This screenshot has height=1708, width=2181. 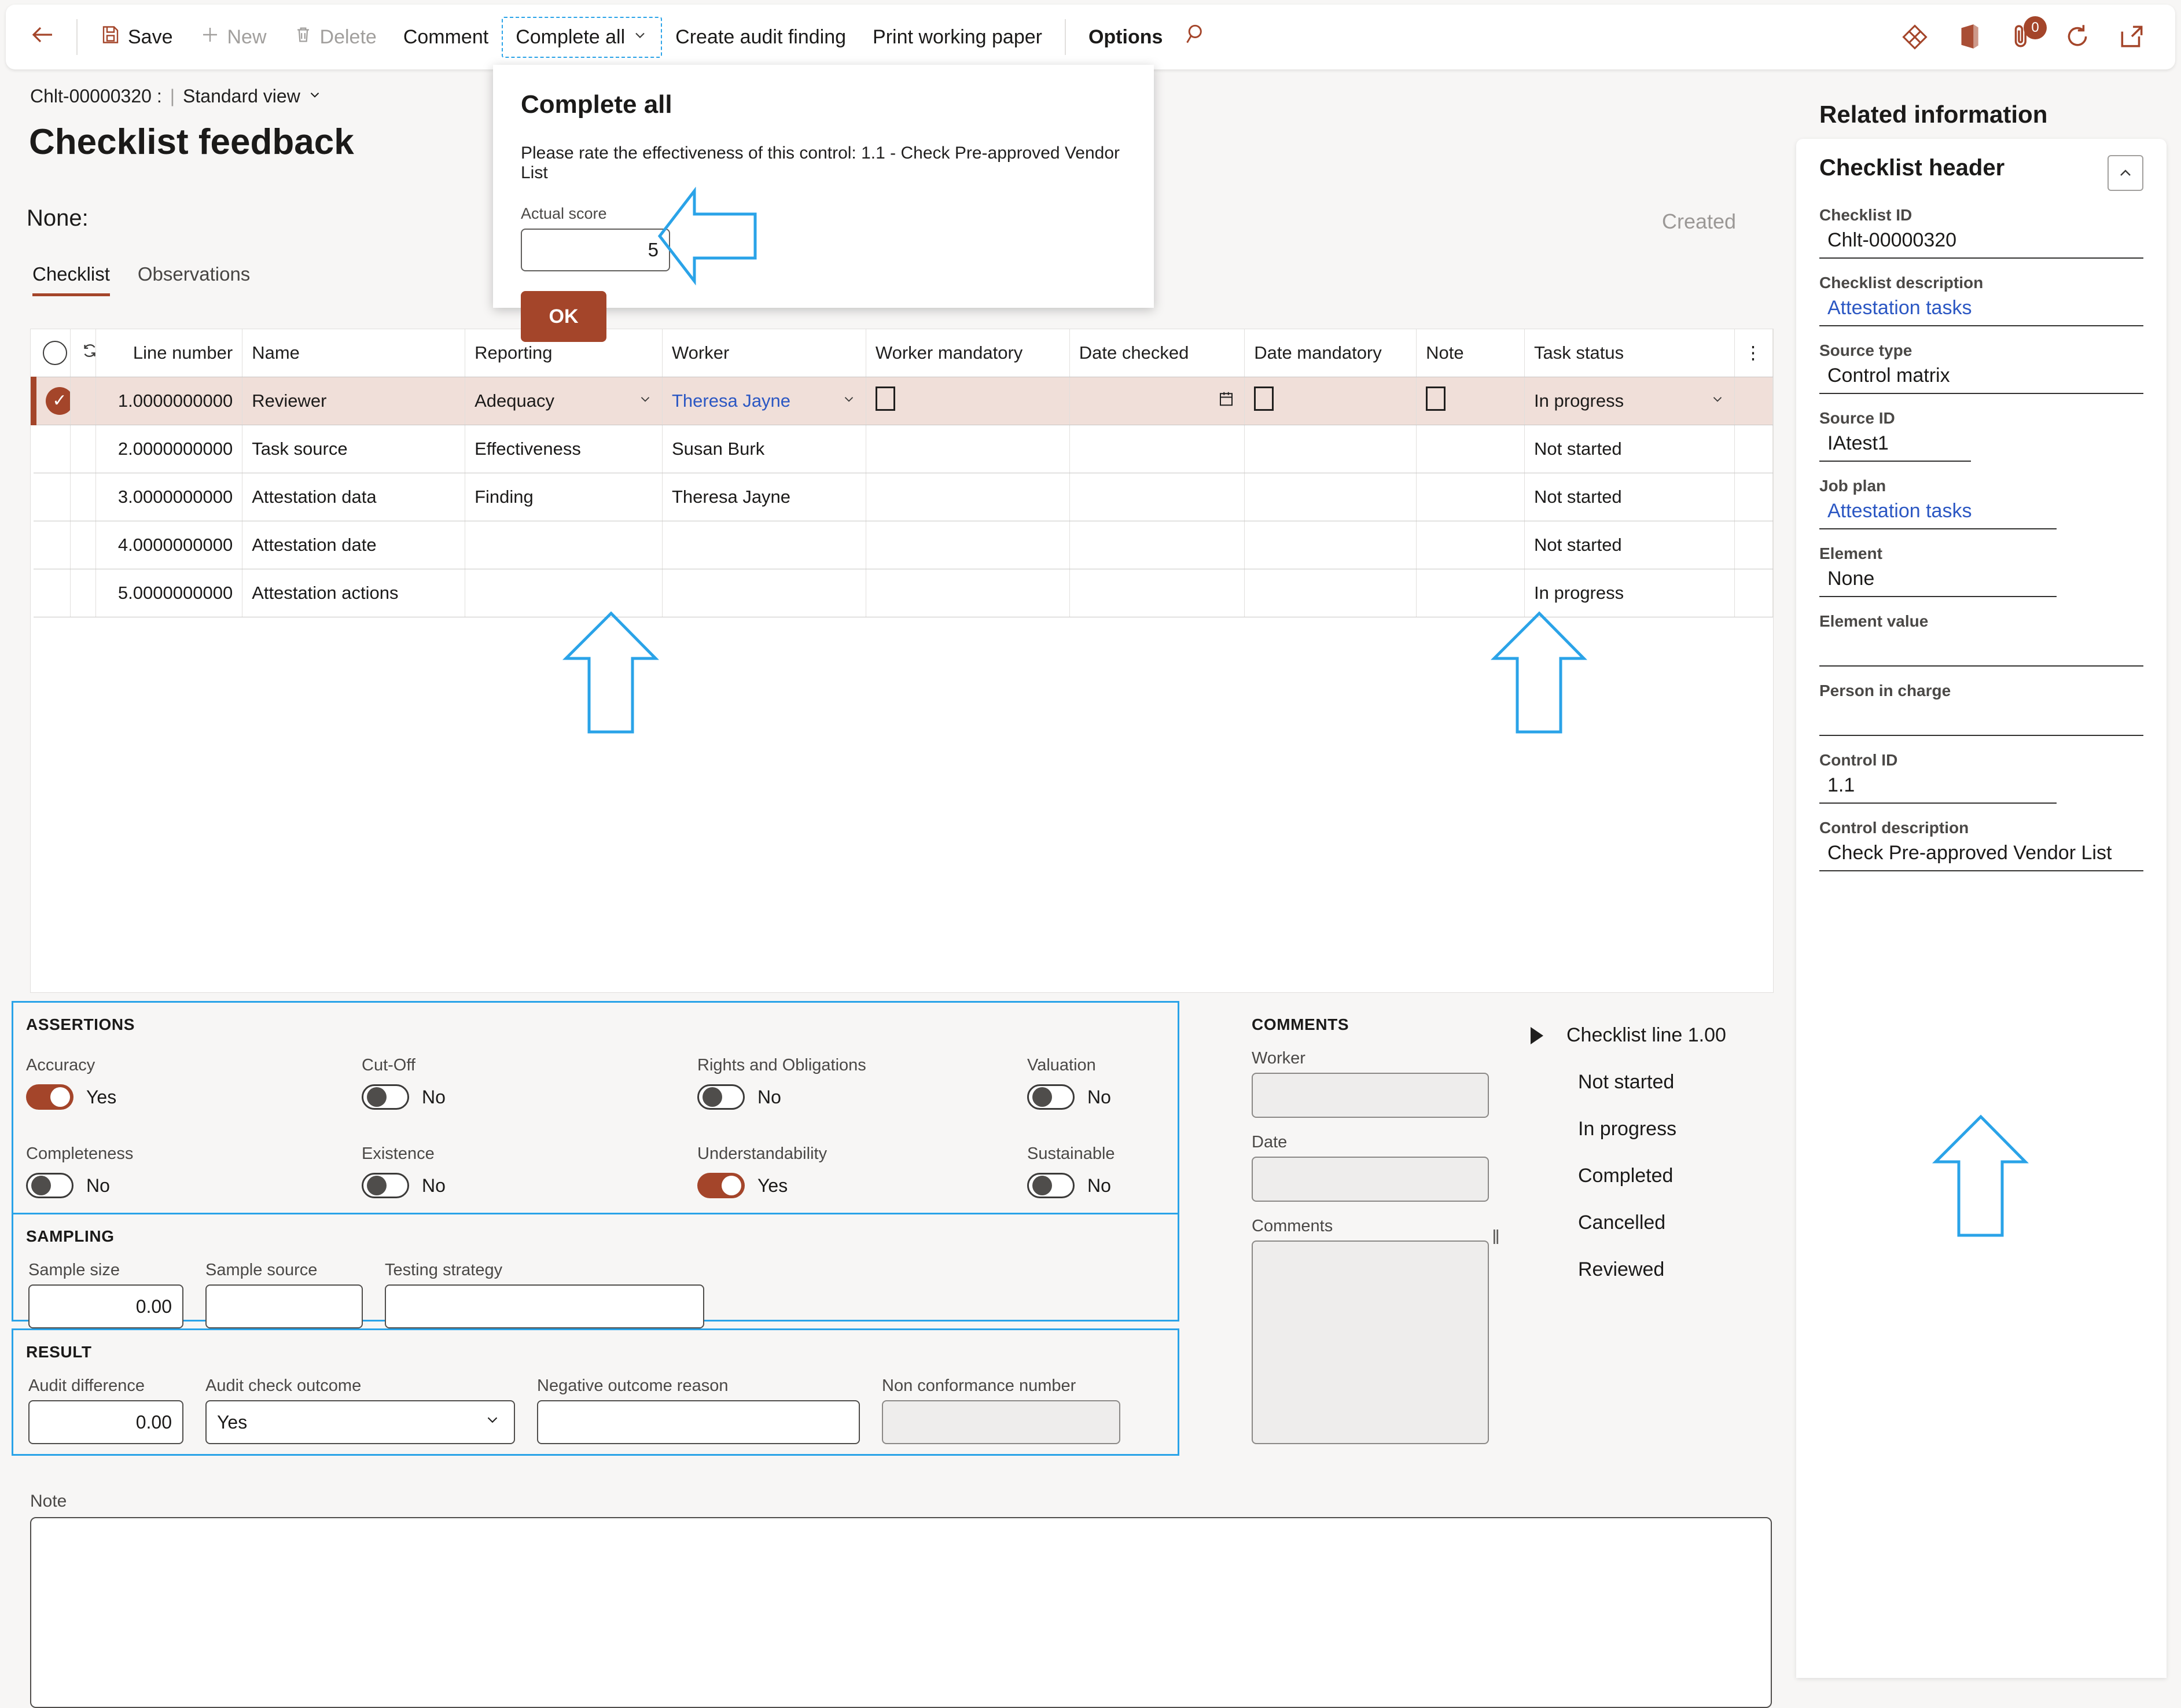 I want to click on col-header-date-mandatory: Date mandatory, so click(x=1330, y=353).